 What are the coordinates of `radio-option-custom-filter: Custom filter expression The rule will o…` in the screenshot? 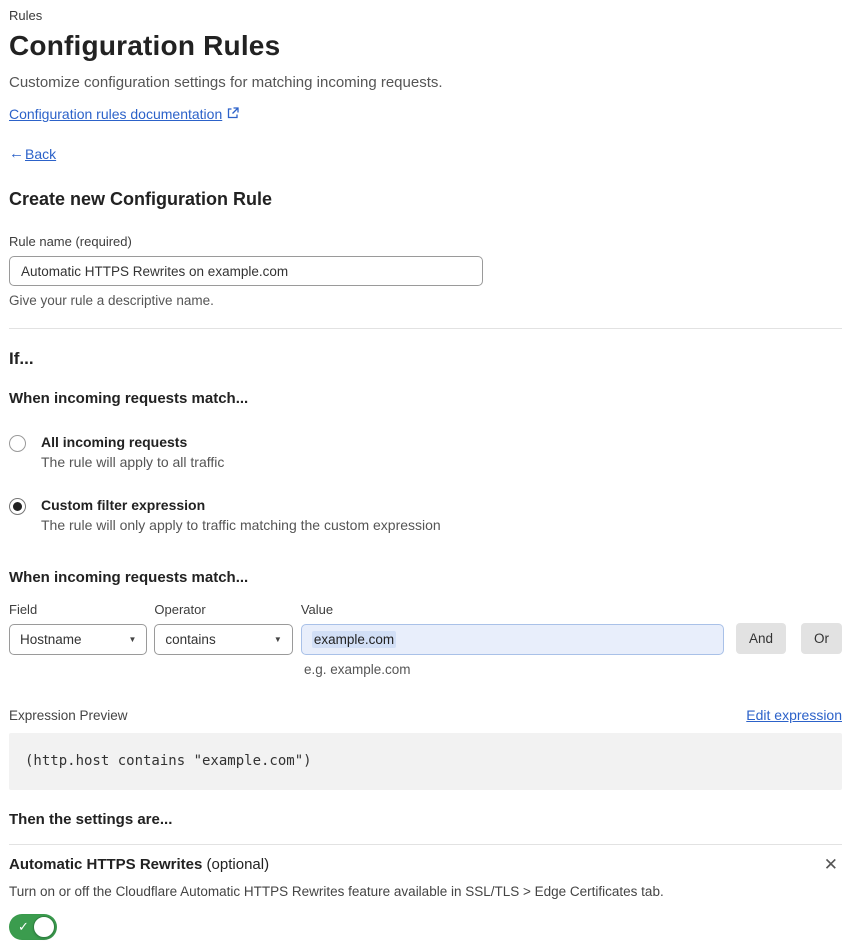 It's located at (425, 515).